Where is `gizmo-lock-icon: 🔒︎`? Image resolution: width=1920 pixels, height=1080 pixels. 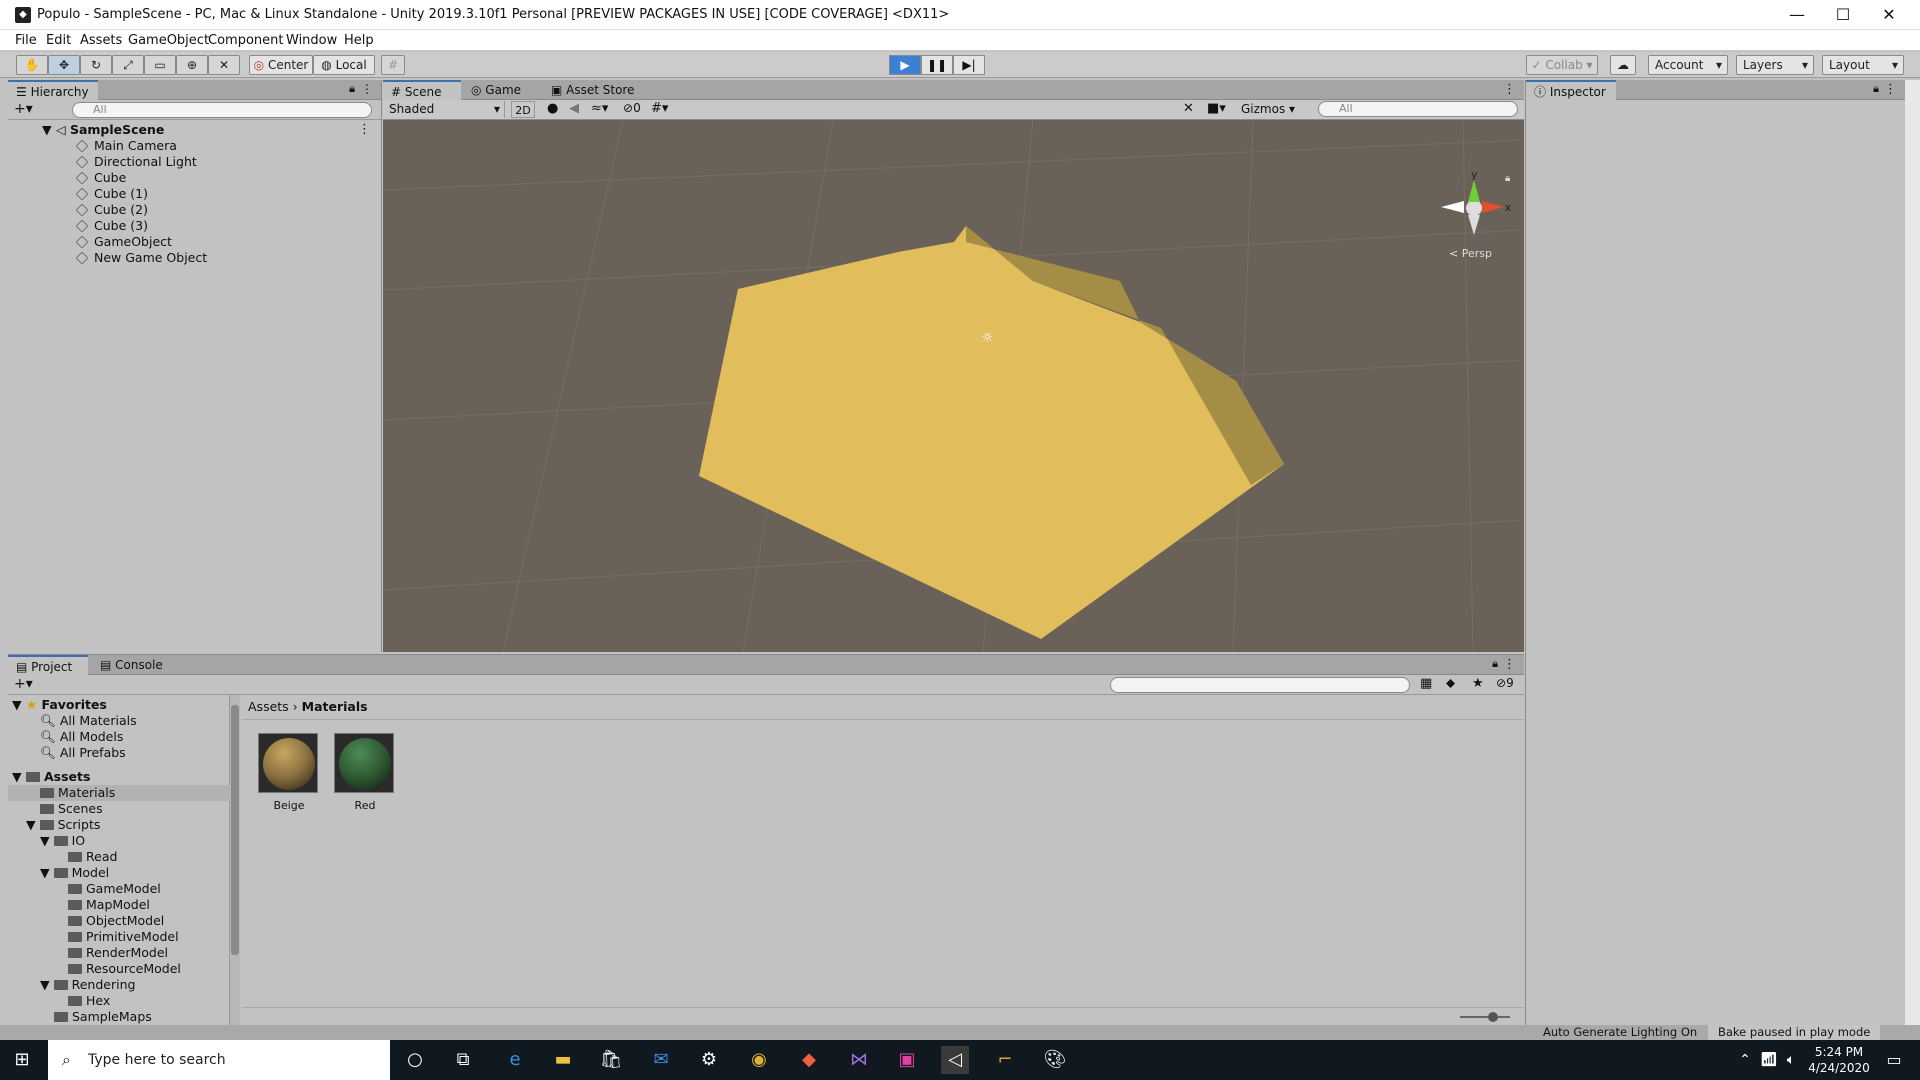
gizmo-lock-icon: 🔒︎ is located at coordinates (1507, 178).